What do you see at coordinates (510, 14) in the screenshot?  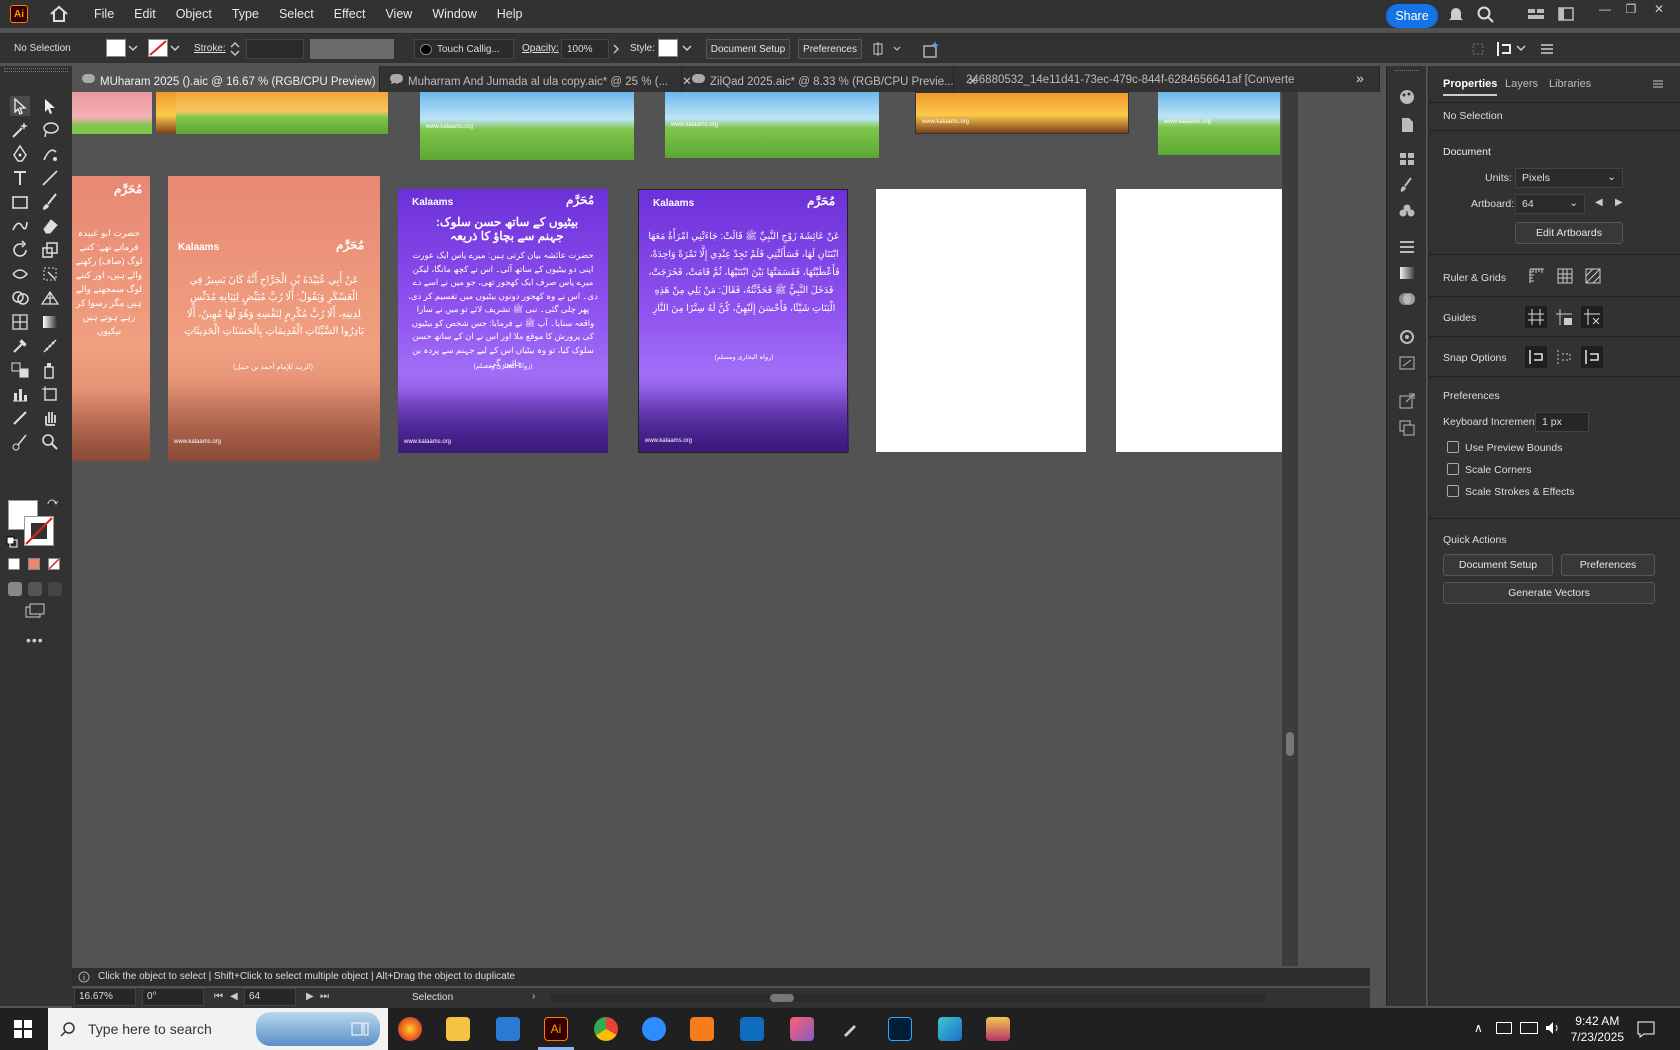 I see `menu-help: Help` at bounding box center [510, 14].